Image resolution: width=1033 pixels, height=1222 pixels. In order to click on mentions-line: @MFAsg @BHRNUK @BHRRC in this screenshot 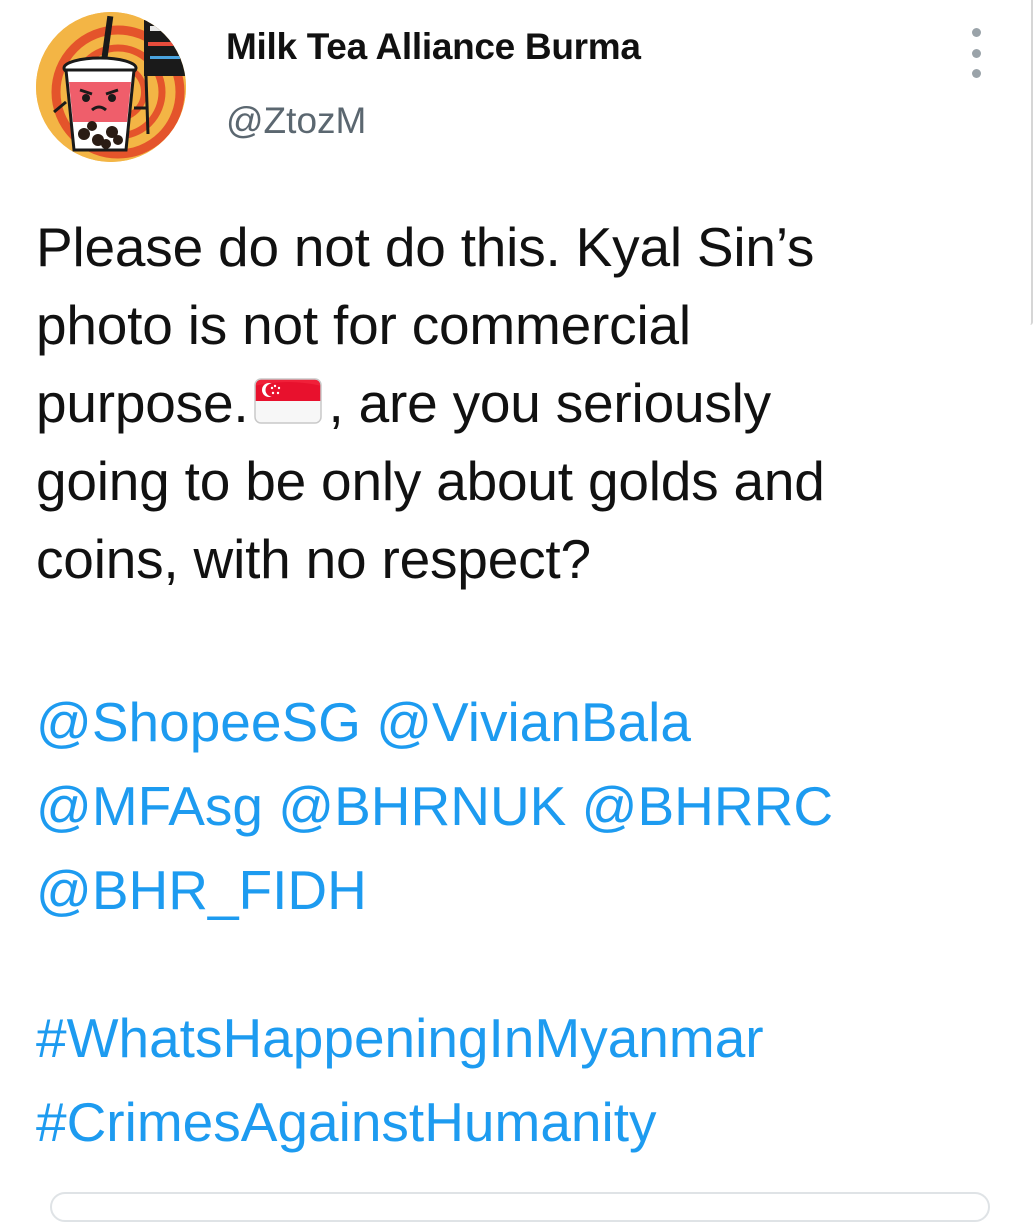, I will do `click(434, 806)`.